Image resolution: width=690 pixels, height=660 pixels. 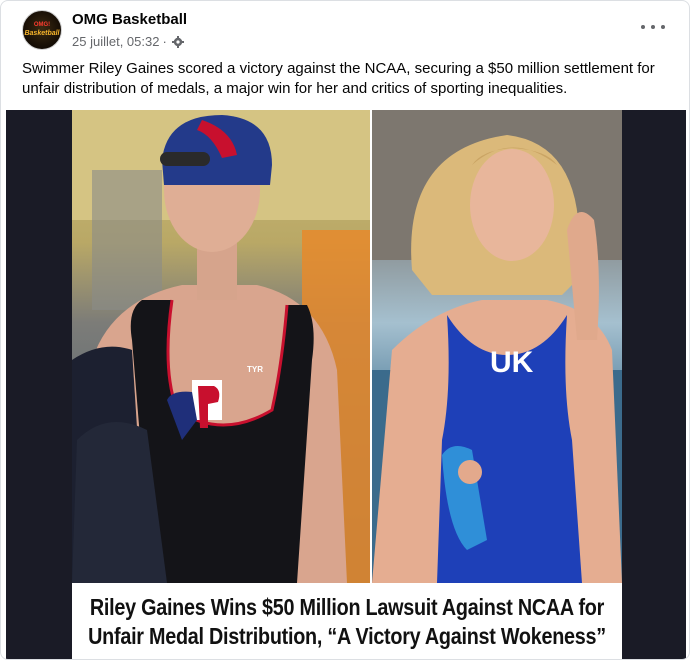 What do you see at coordinates (653, 27) in the screenshot?
I see `more-options-icon` at bounding box center [653, 27].